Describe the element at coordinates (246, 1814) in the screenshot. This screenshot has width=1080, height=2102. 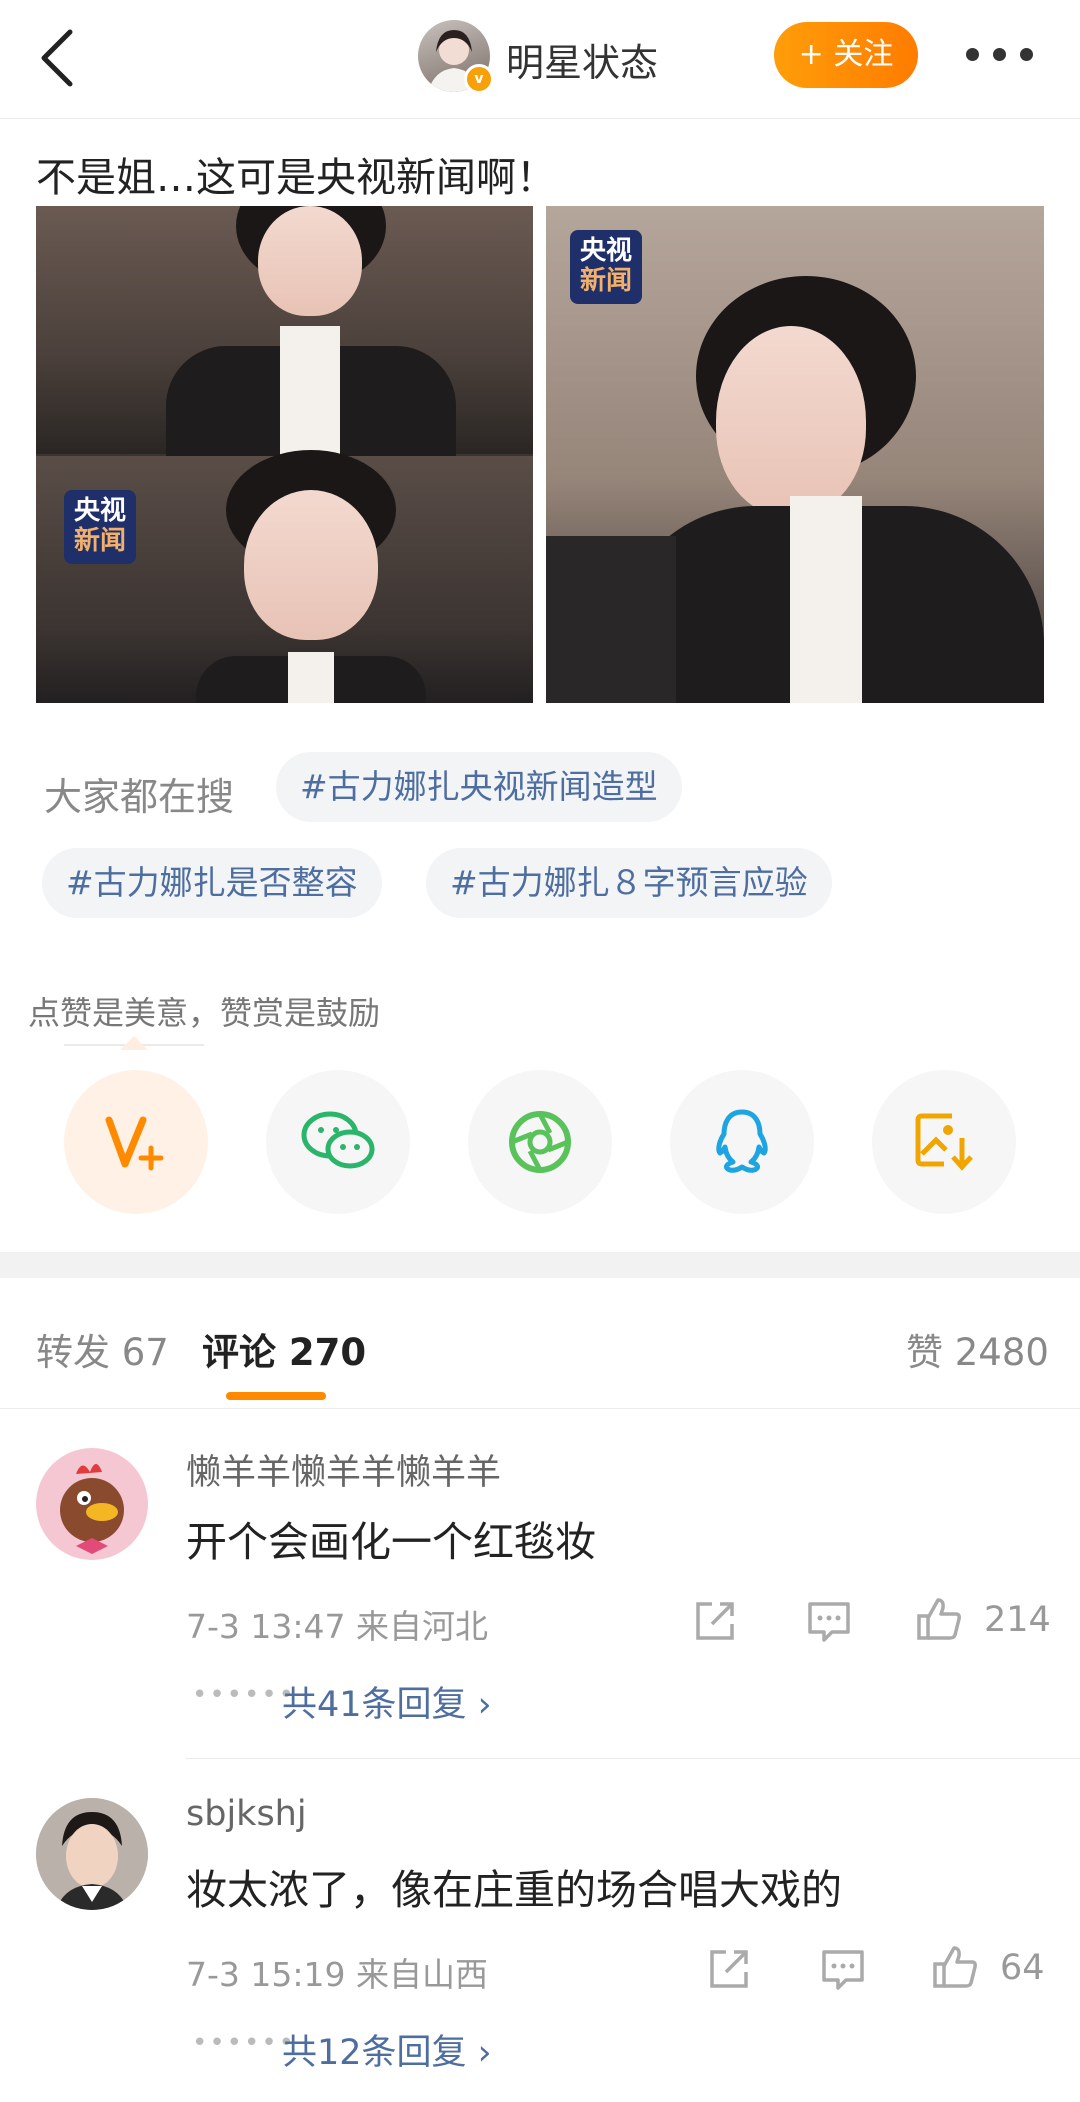
I see `comment-username: sbjkshj` at that location.